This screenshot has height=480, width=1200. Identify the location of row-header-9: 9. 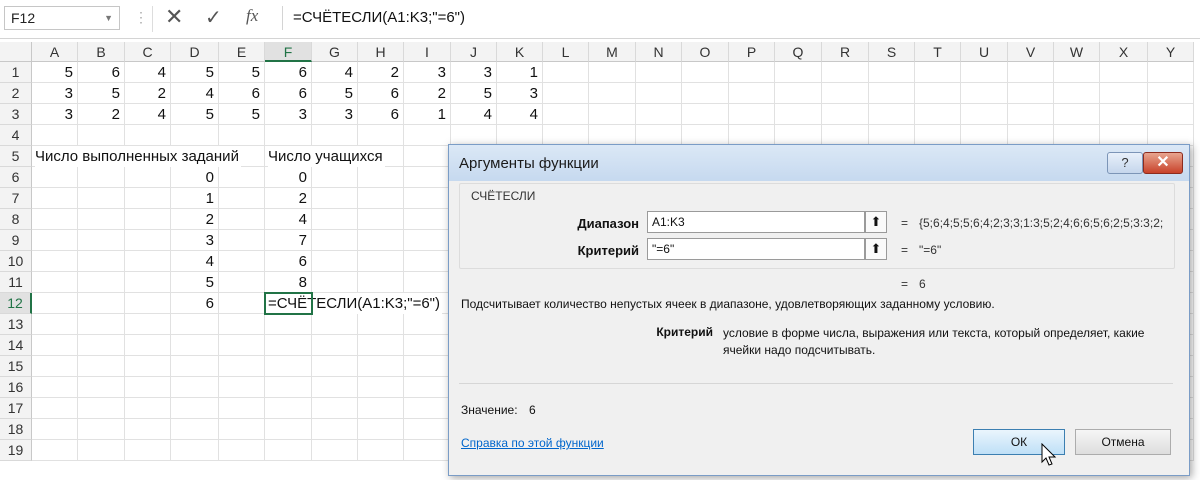
(16, 240).